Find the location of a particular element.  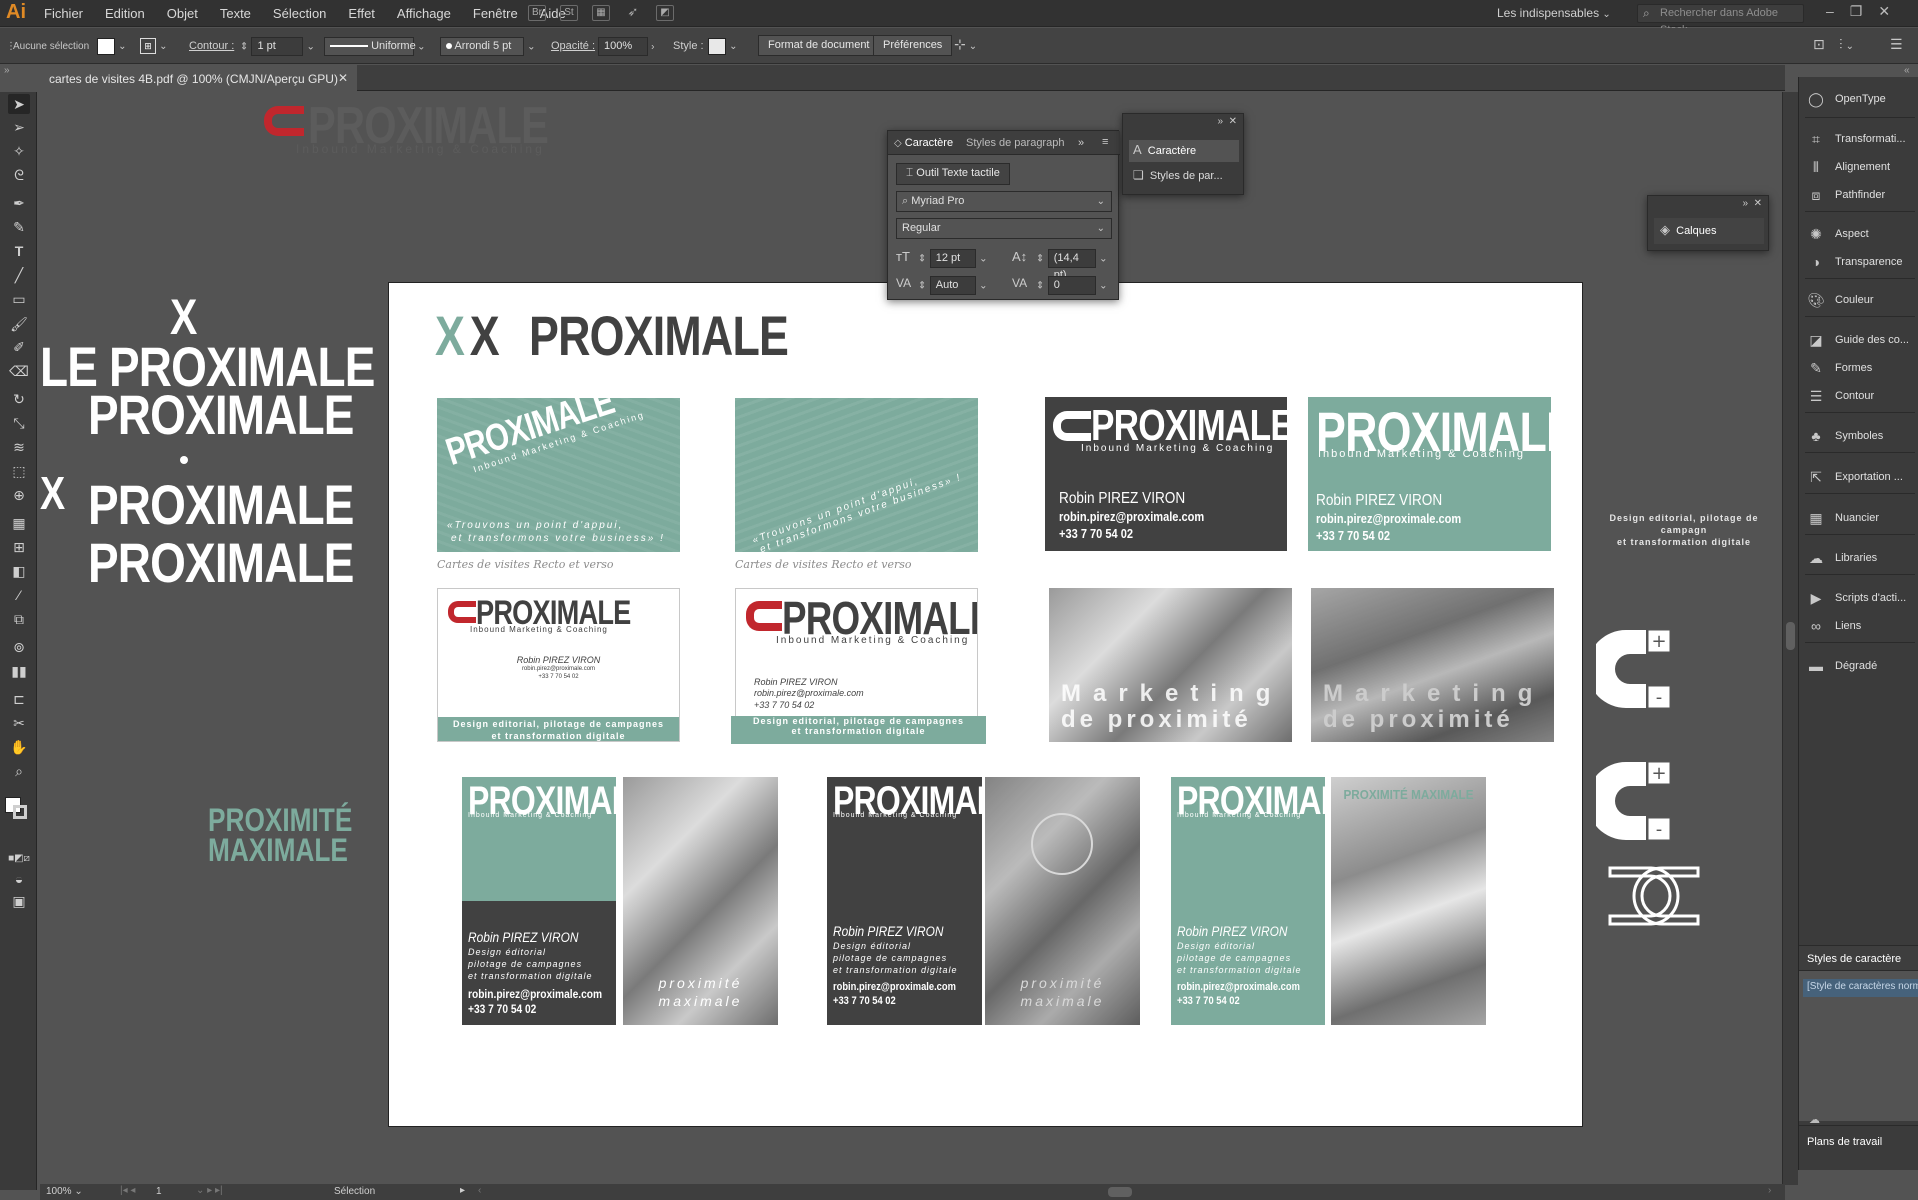

vertical-scrollbar is located at coordinates (1790, 638).